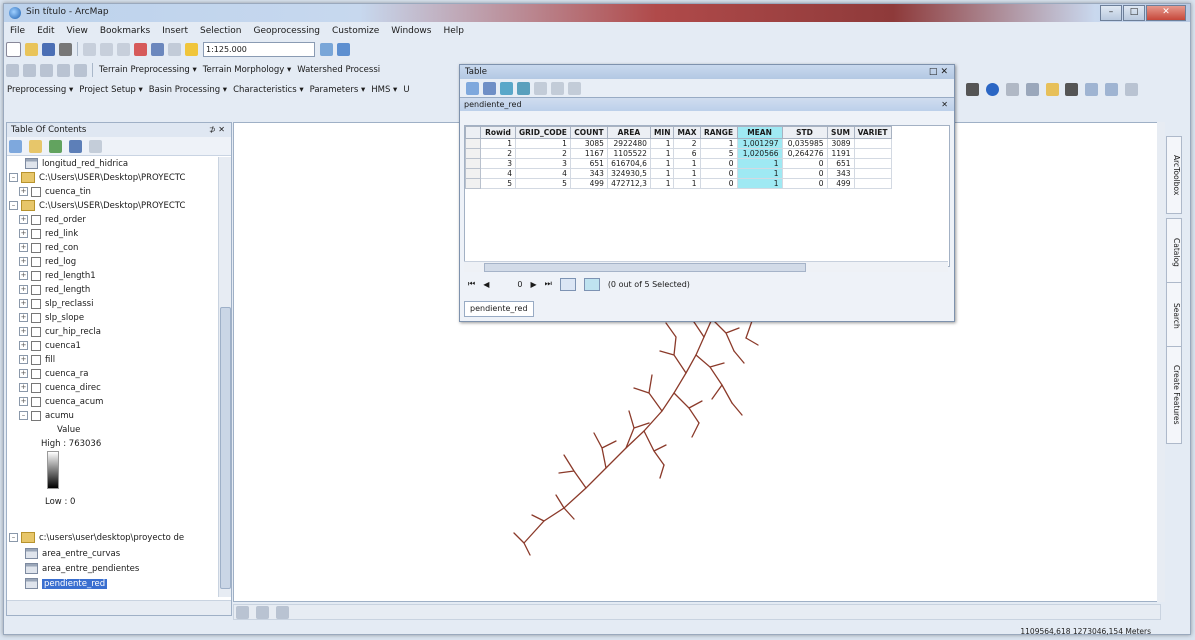 The width and height of the screenshot is (1195, 640). I want to click on column-header: MIN, so click(662, 132).